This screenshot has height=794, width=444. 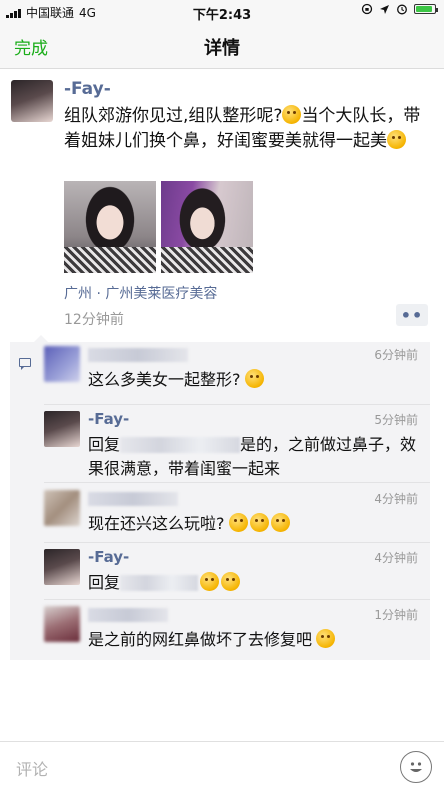 I want to click on comment-item: 4分钟前 现在还兴这么玩啦?, so click(x=235, y=516).